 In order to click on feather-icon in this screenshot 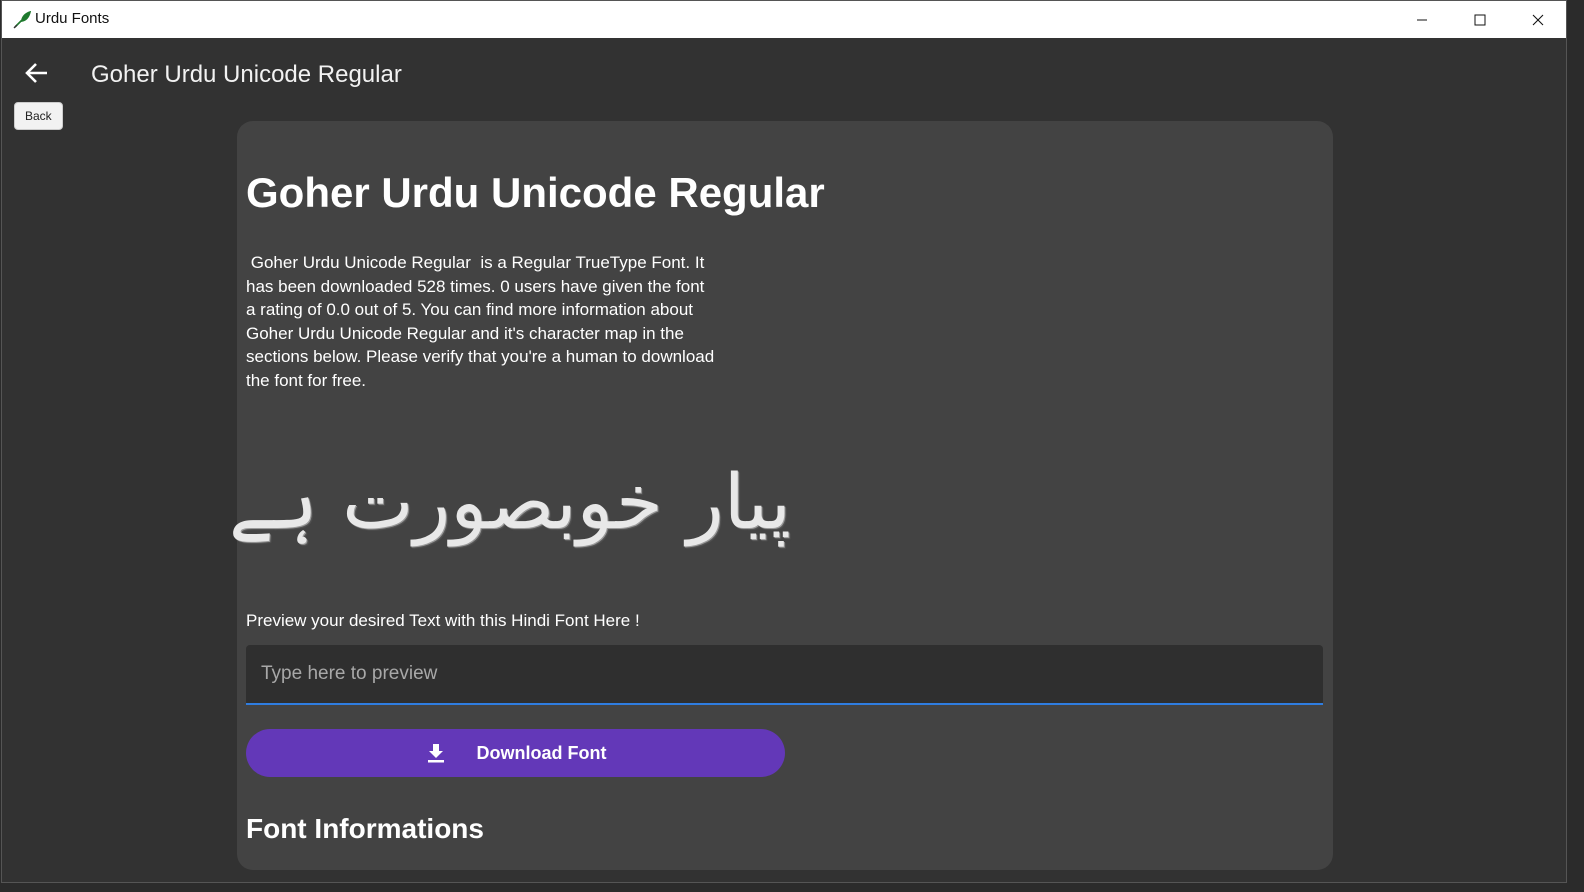, I will do `click(22, 20)`.